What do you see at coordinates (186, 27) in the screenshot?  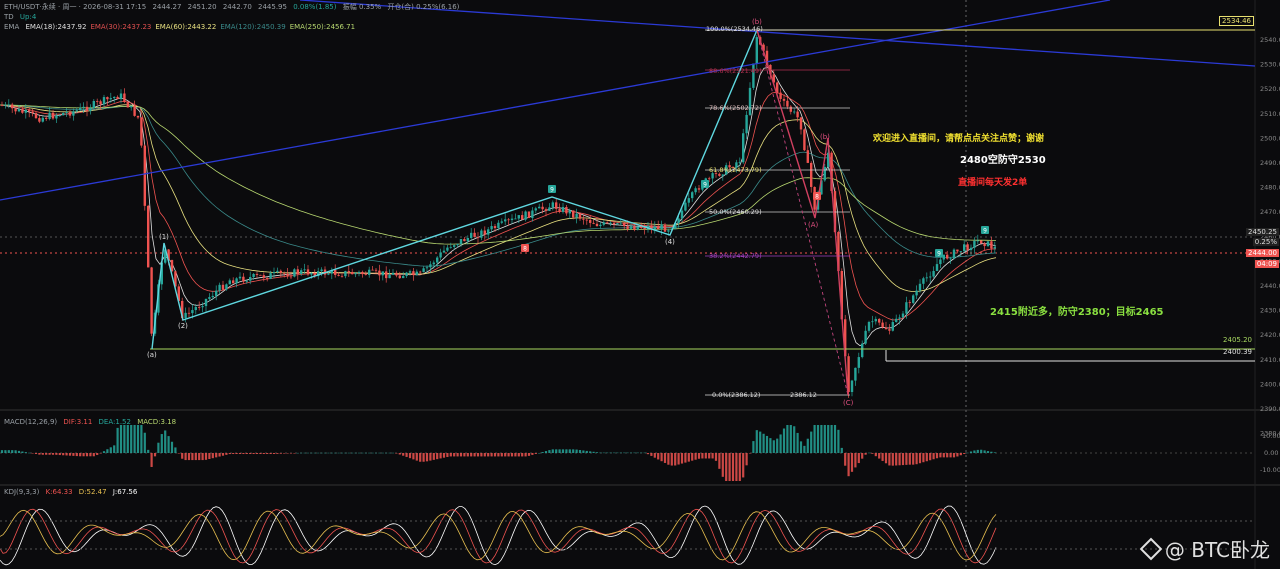 I see `ema-item: EMA(60):2443.22` at bounding box center [186, 27].